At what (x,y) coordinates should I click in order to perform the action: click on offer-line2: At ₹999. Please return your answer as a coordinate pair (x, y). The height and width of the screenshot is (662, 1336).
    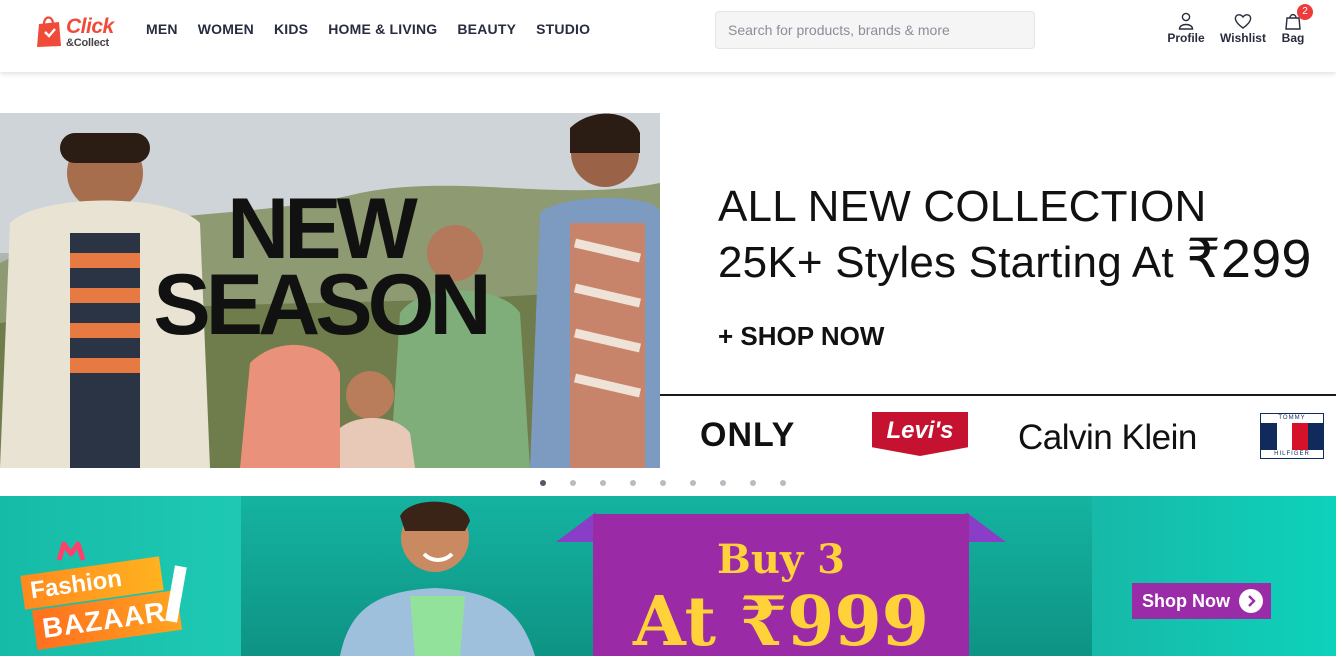
    Looking at the image, I should click on (781, 622).